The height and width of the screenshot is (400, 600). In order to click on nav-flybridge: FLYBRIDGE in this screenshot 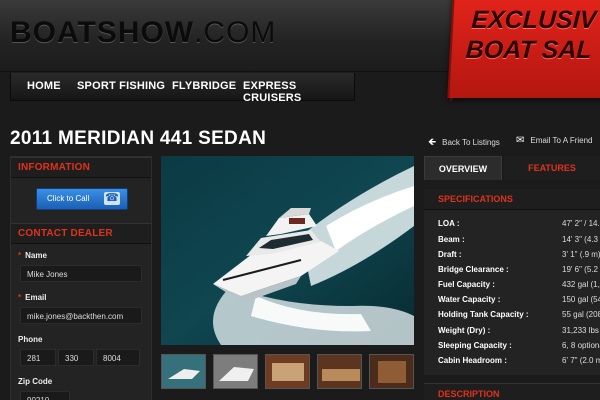, I will do `click(204, 86)`.